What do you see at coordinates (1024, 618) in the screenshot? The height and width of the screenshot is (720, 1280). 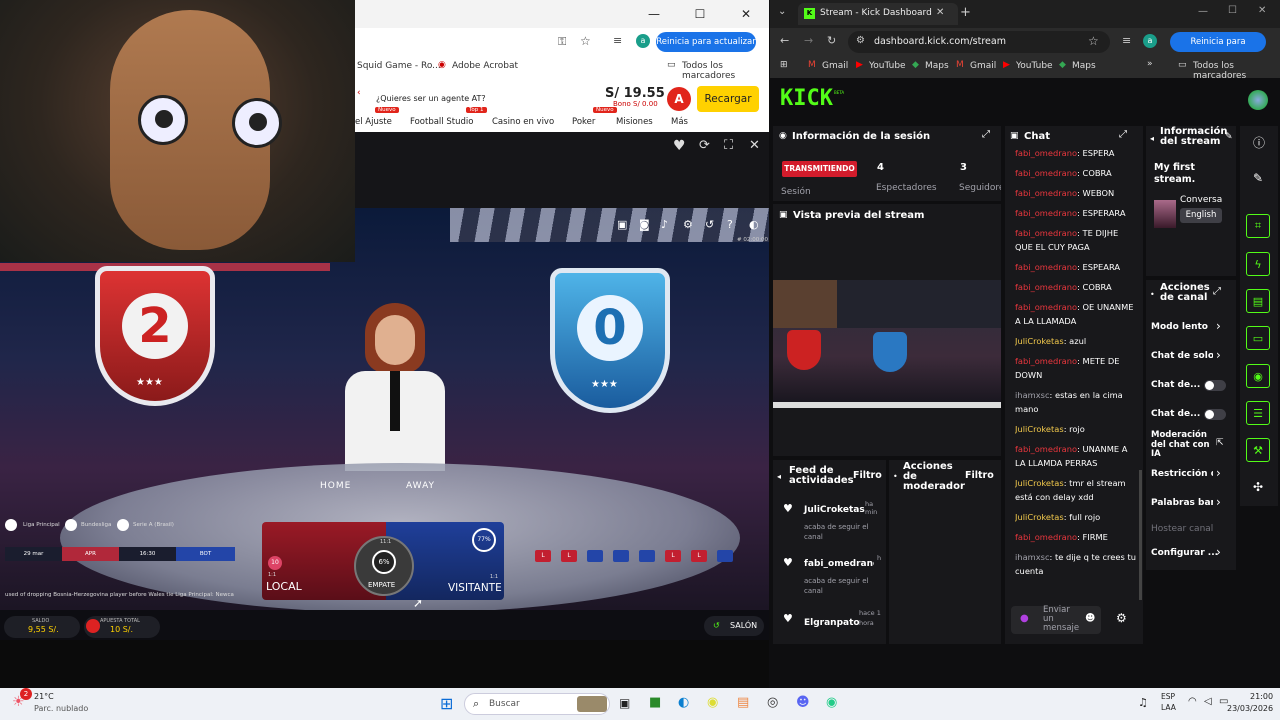 I see `mic-icon: ●` at bounding box center [1024, 618].